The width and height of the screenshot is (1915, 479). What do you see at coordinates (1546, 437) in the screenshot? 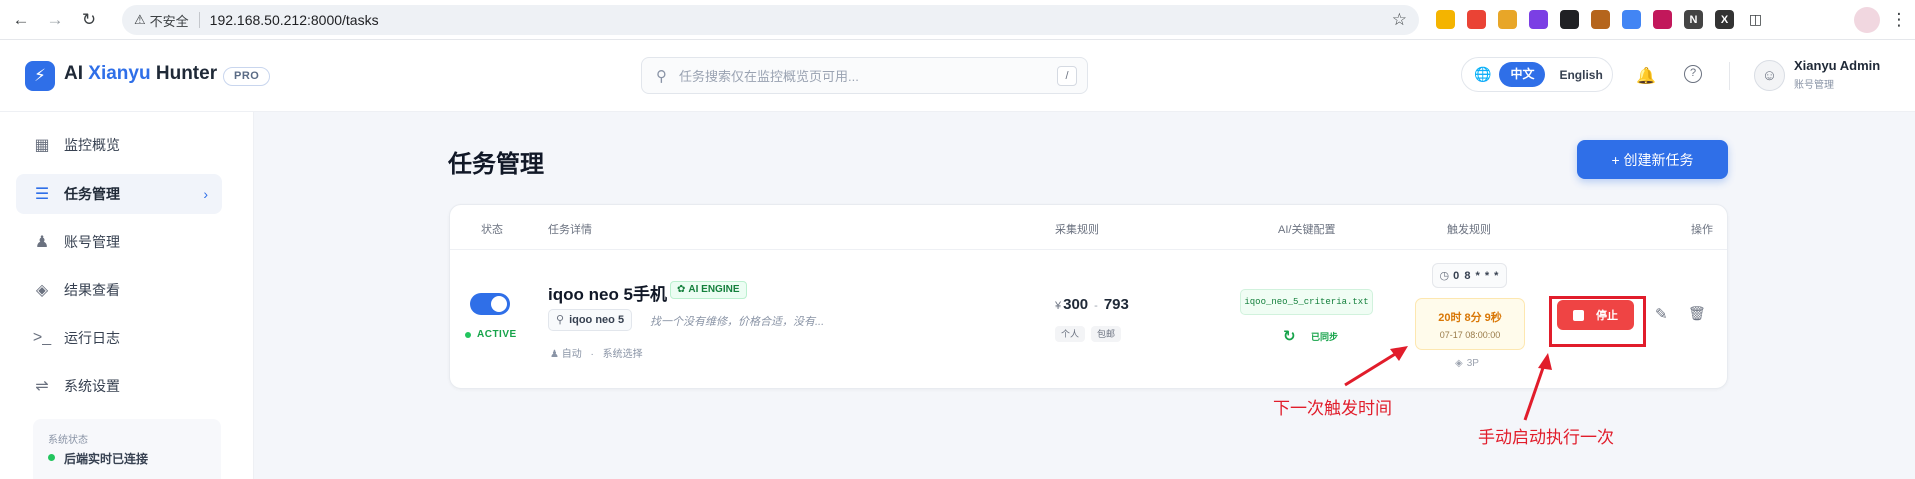
I see `annotation-manual-run: 手动启动执行一次` at bounding box center [1546, 437].